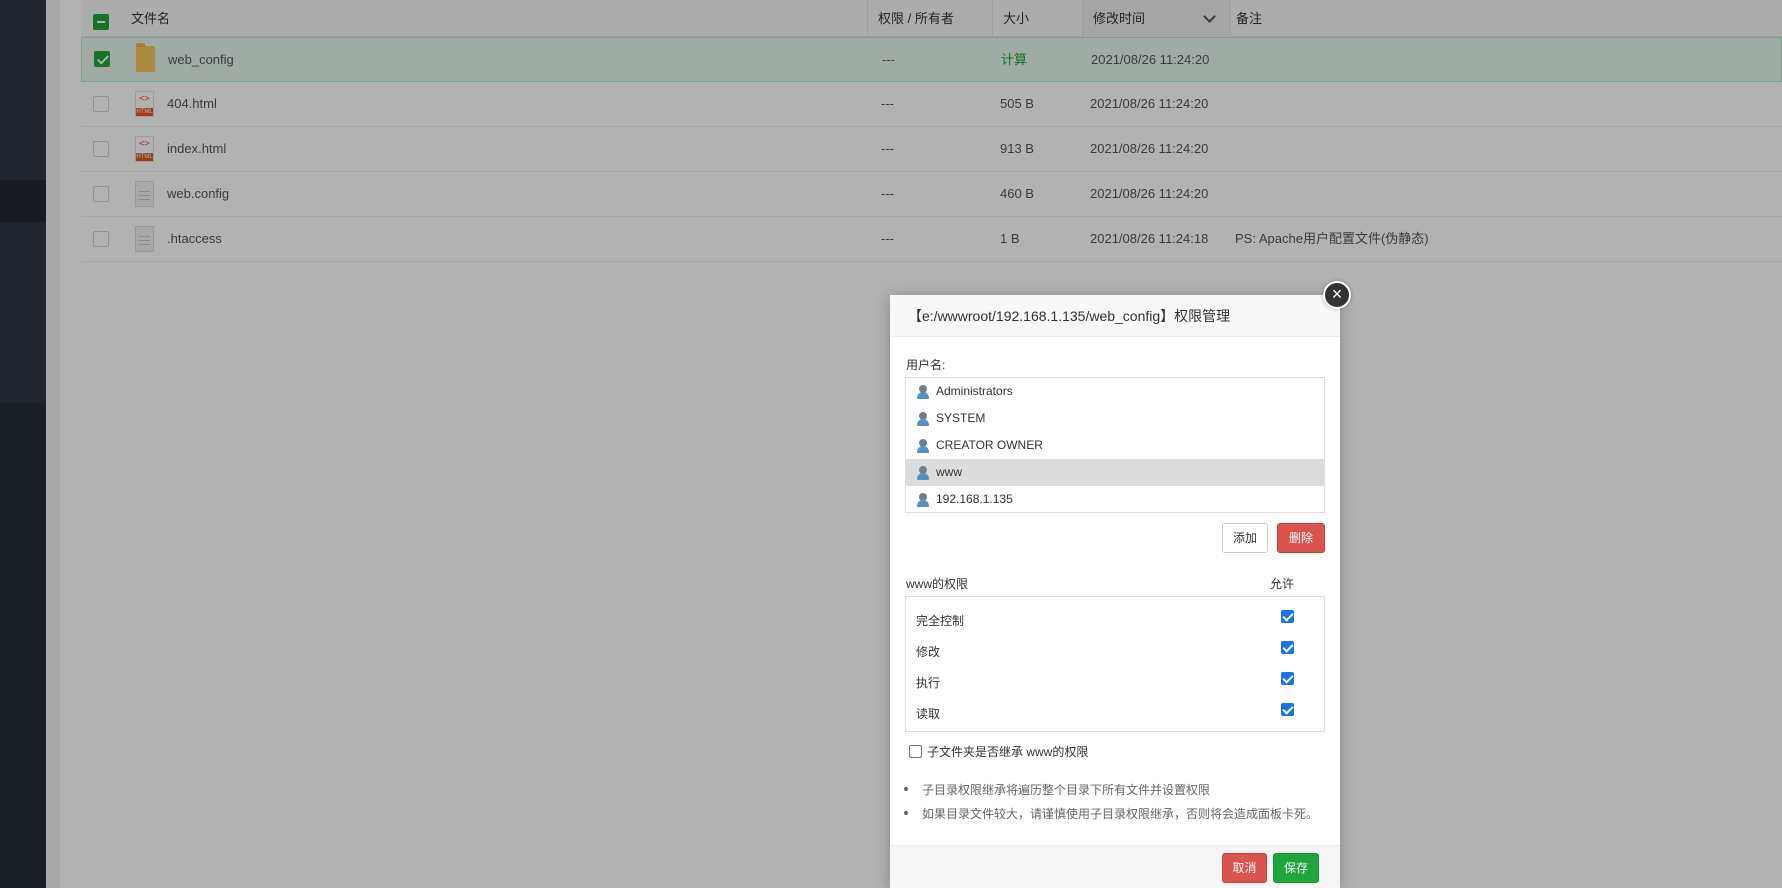 The width and height of the screenshot is (1782, 888). I want to click on user-item: 192.168.1.135, so click(1115, 499).